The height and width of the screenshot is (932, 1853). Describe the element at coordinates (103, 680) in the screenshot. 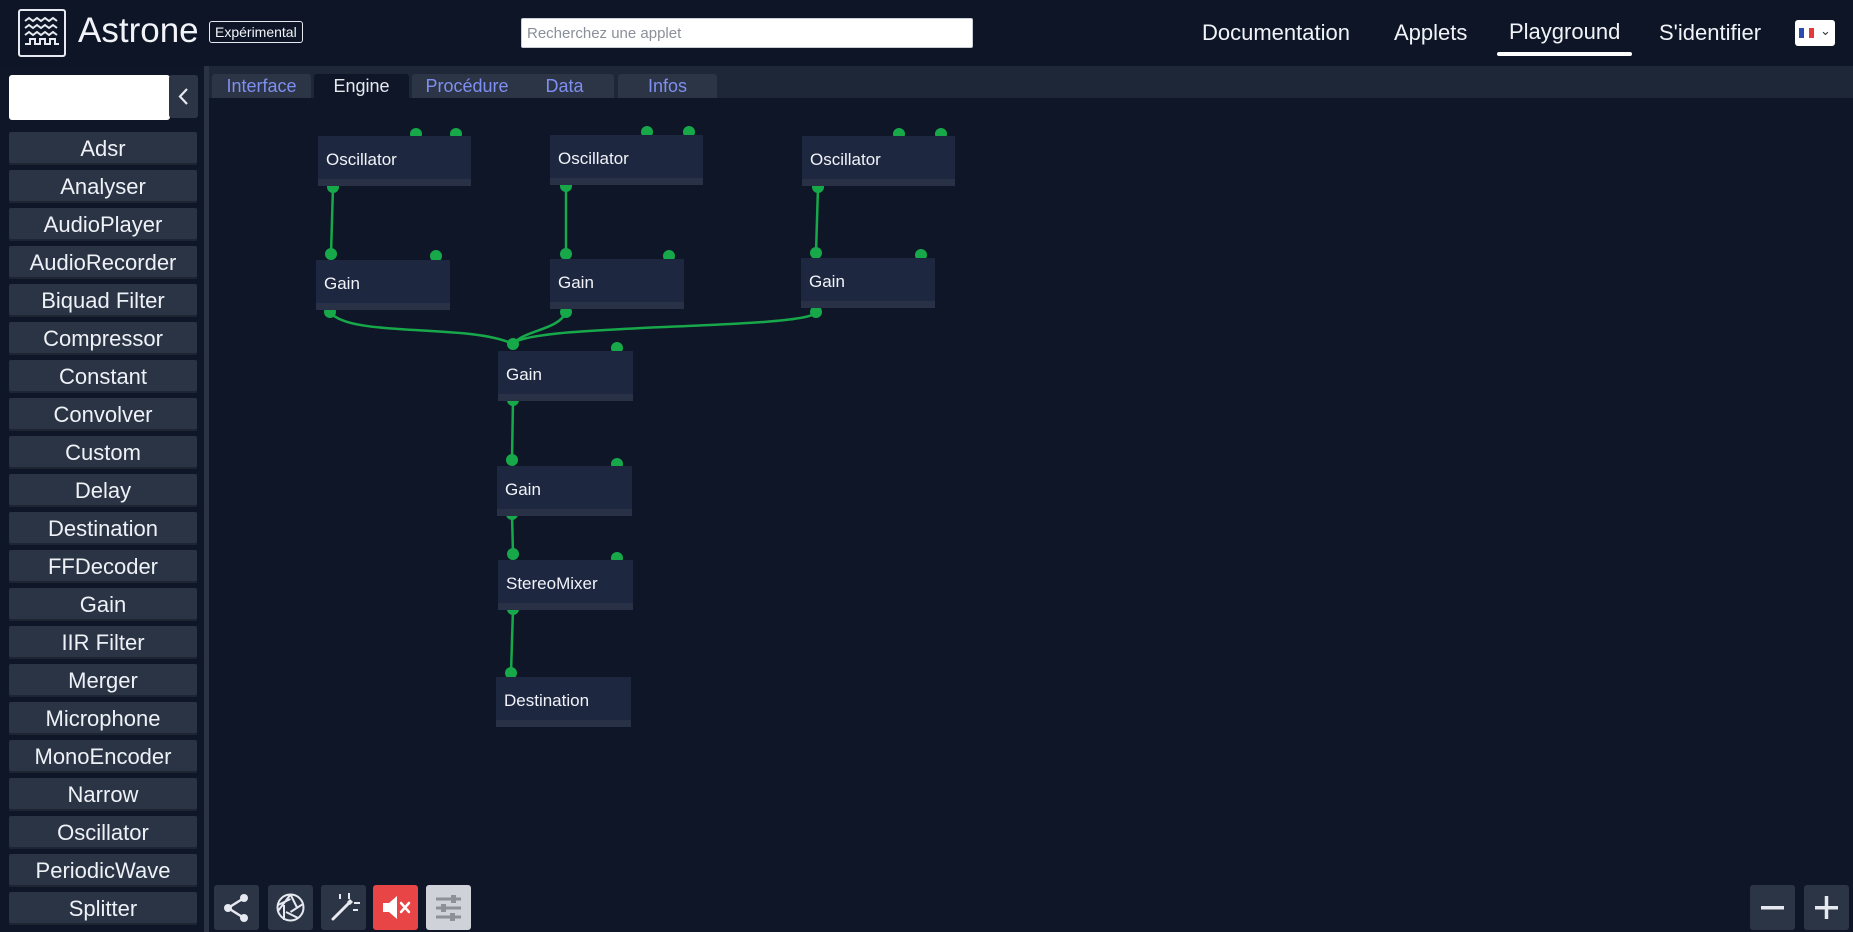

I see `palette-item-merger: Merger` at that location.